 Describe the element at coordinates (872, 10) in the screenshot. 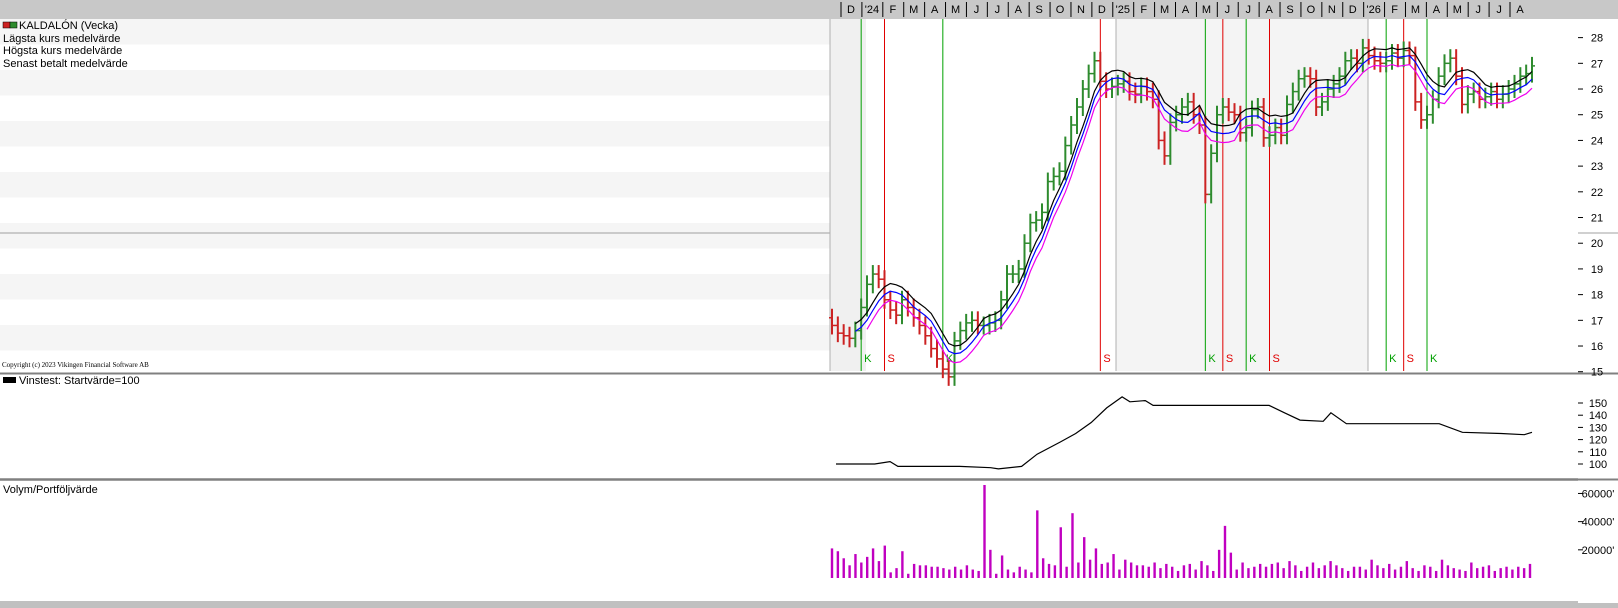

I see `month-label: '24` at that location.